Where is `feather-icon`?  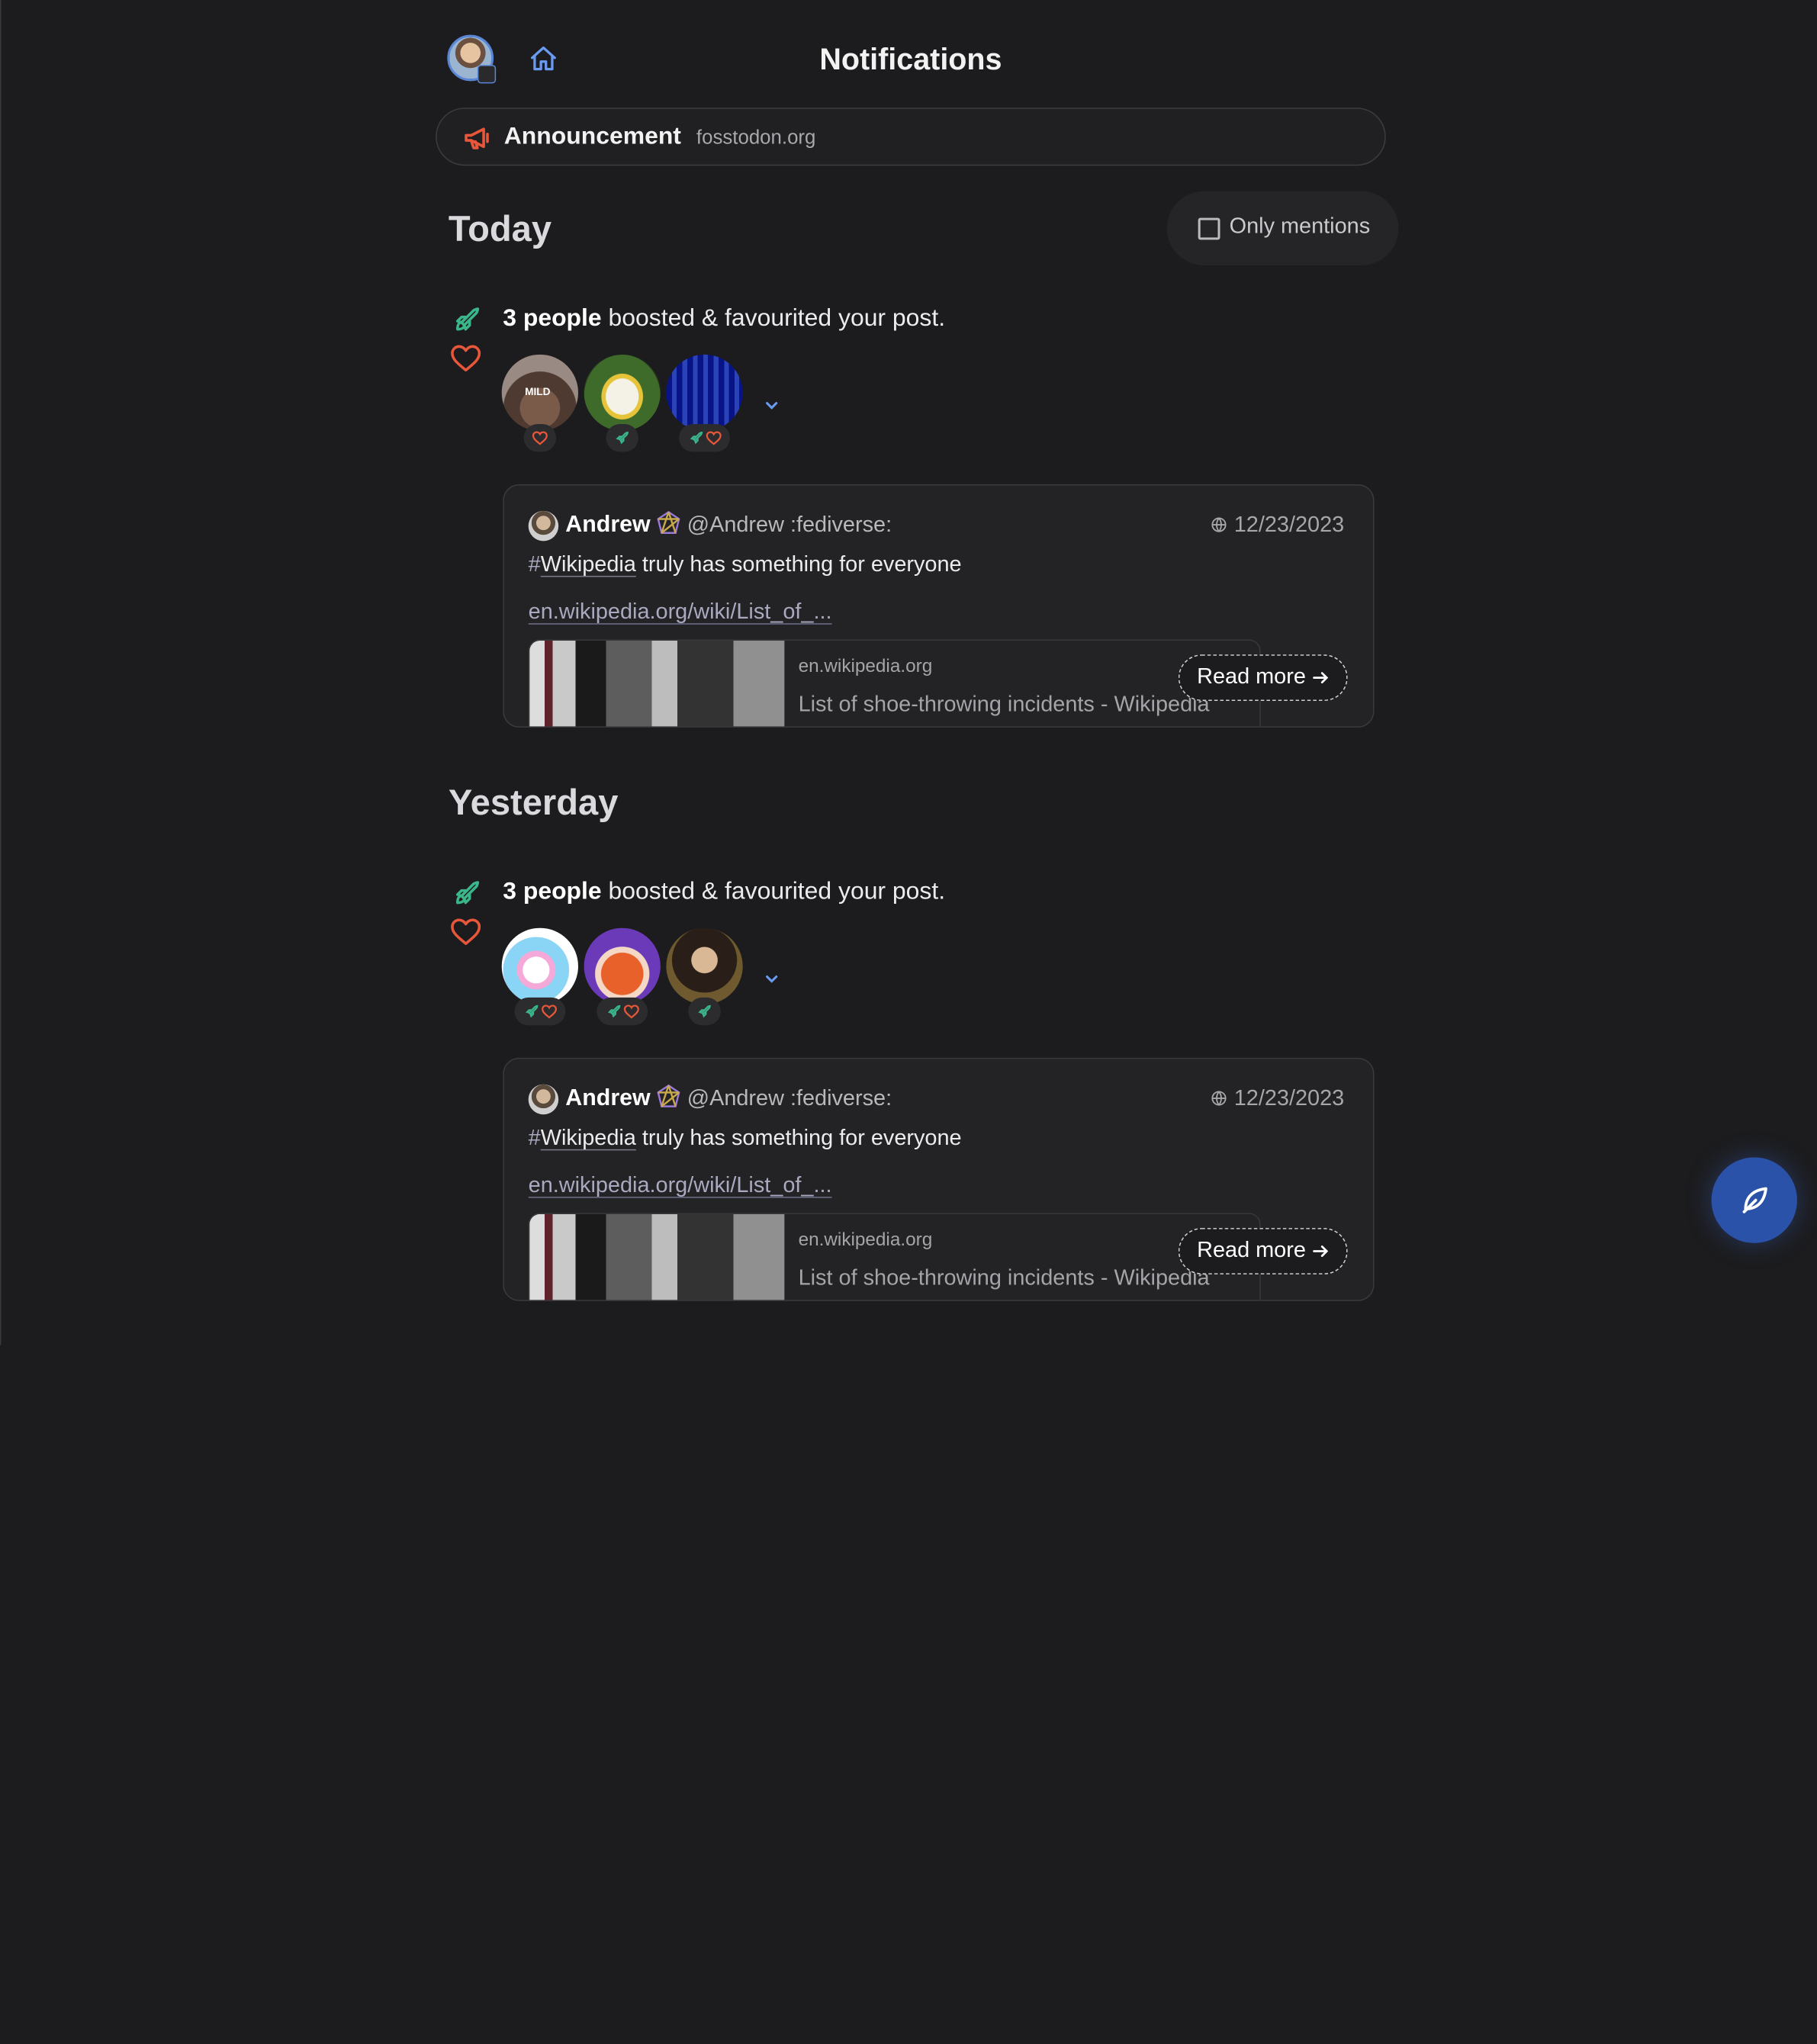
feather-icon is located at coordinates (1754, 1200).